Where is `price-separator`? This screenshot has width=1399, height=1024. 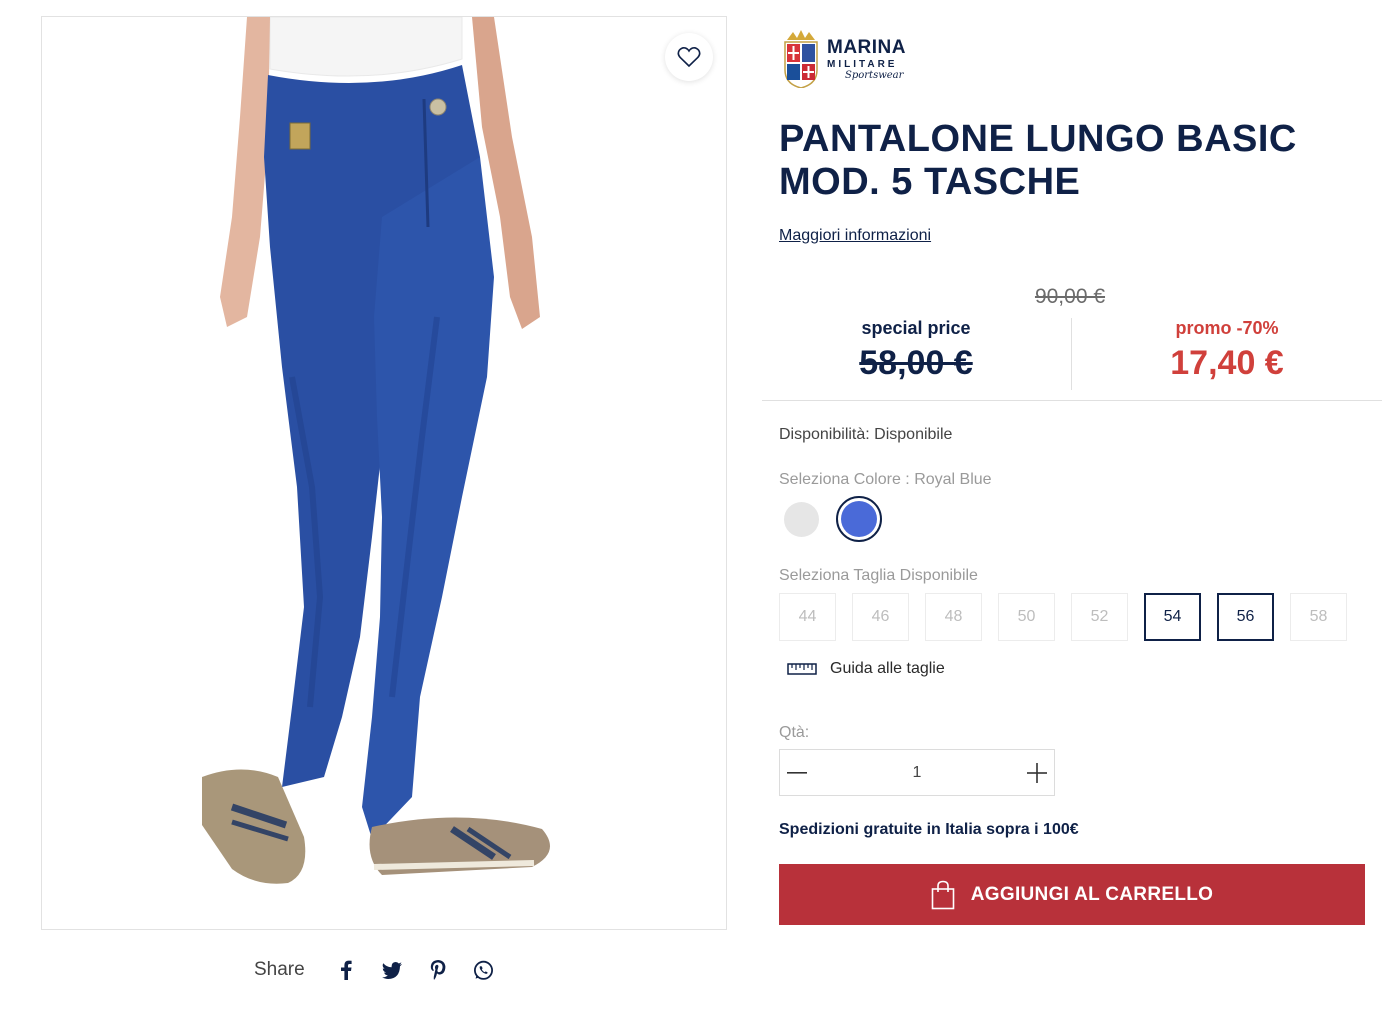 price-separator is located at coordinates (1072, 400).